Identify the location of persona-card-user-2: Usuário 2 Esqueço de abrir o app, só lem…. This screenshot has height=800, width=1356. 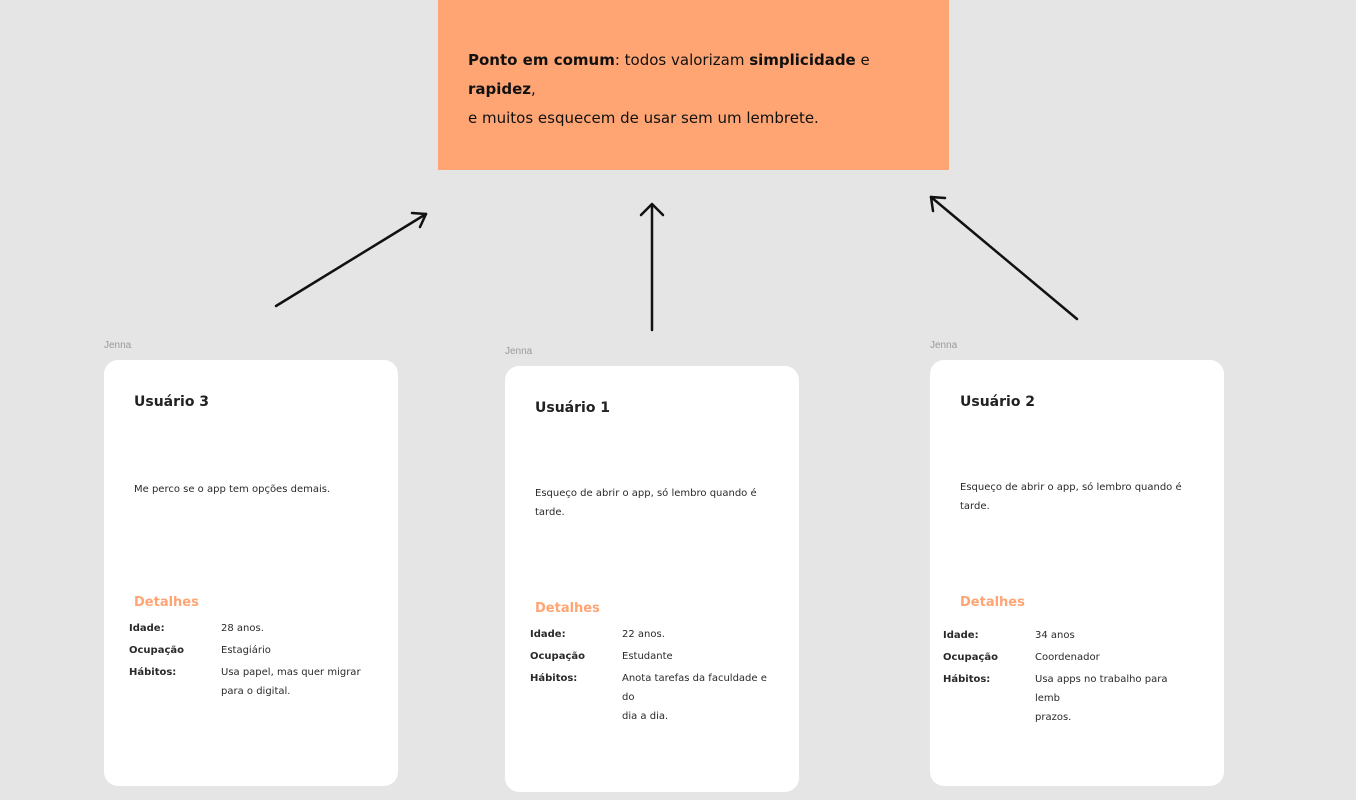
(1077, 573).